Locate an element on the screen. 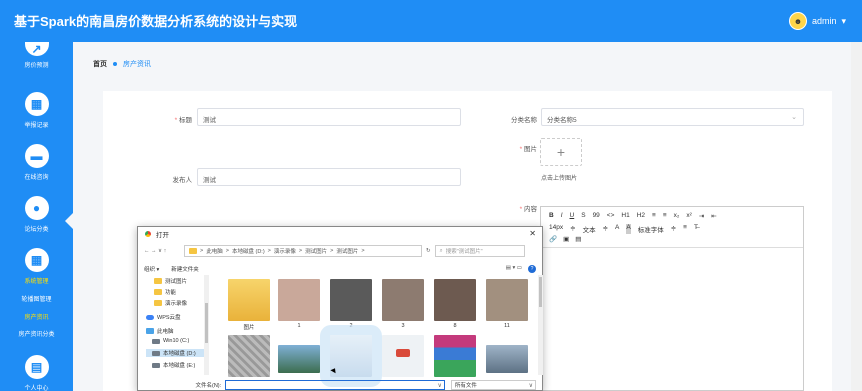 Image resolution: width=862 pixels, height=391 pixels. file-grid: 图片 1 2 3 8 11 is located at coordinates (377, 332).